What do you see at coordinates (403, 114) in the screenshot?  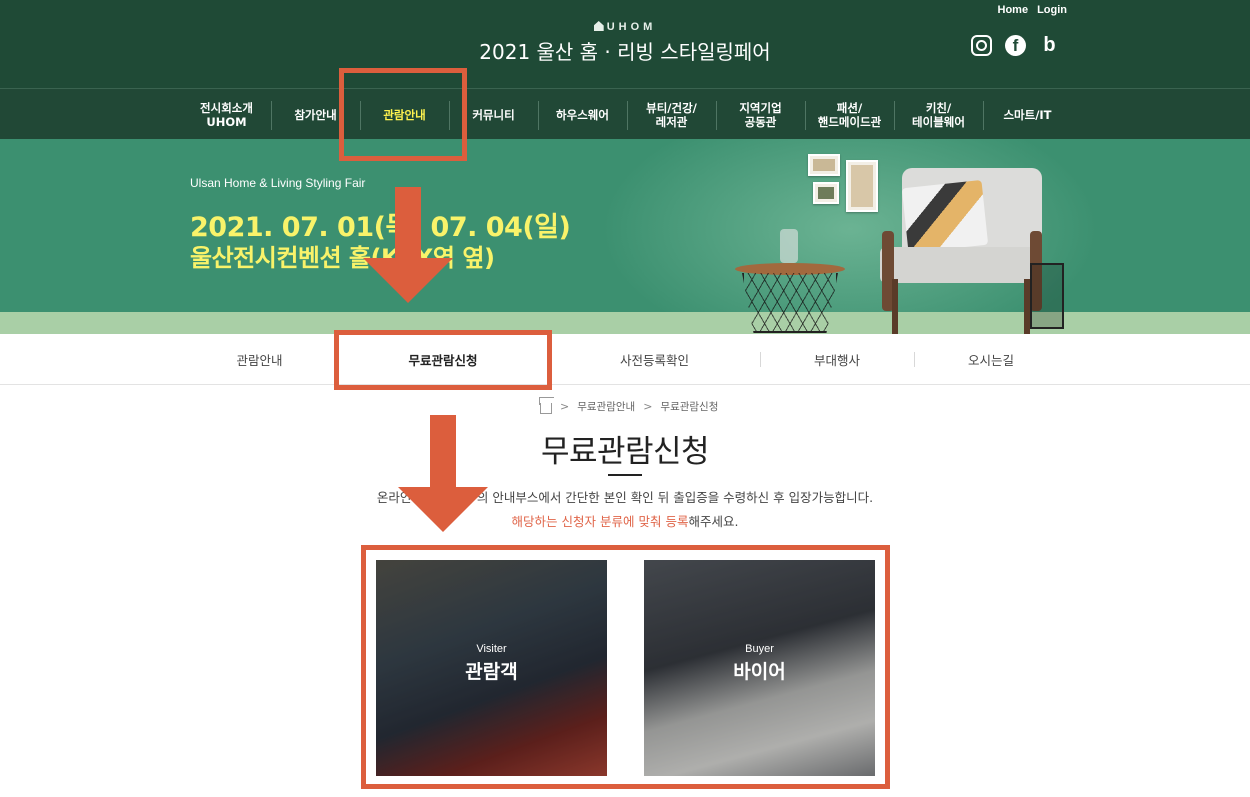 I see `annotation-box-nav` at bounding box center [403, 114].